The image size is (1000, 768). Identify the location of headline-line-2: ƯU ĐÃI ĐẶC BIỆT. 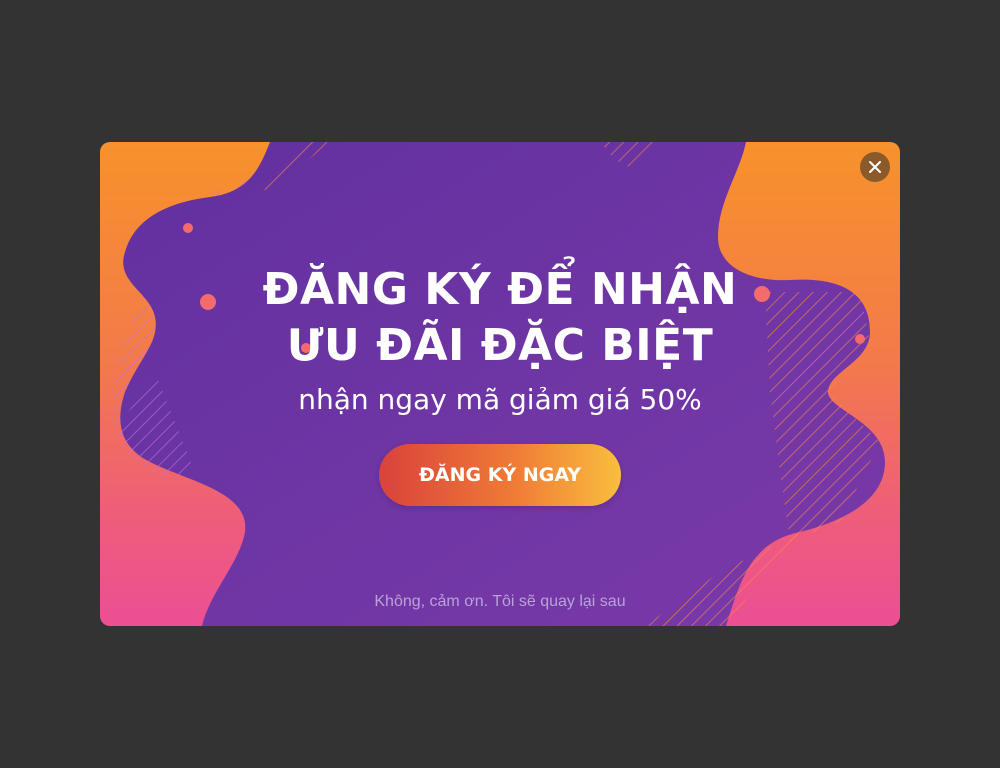
(500, 345).